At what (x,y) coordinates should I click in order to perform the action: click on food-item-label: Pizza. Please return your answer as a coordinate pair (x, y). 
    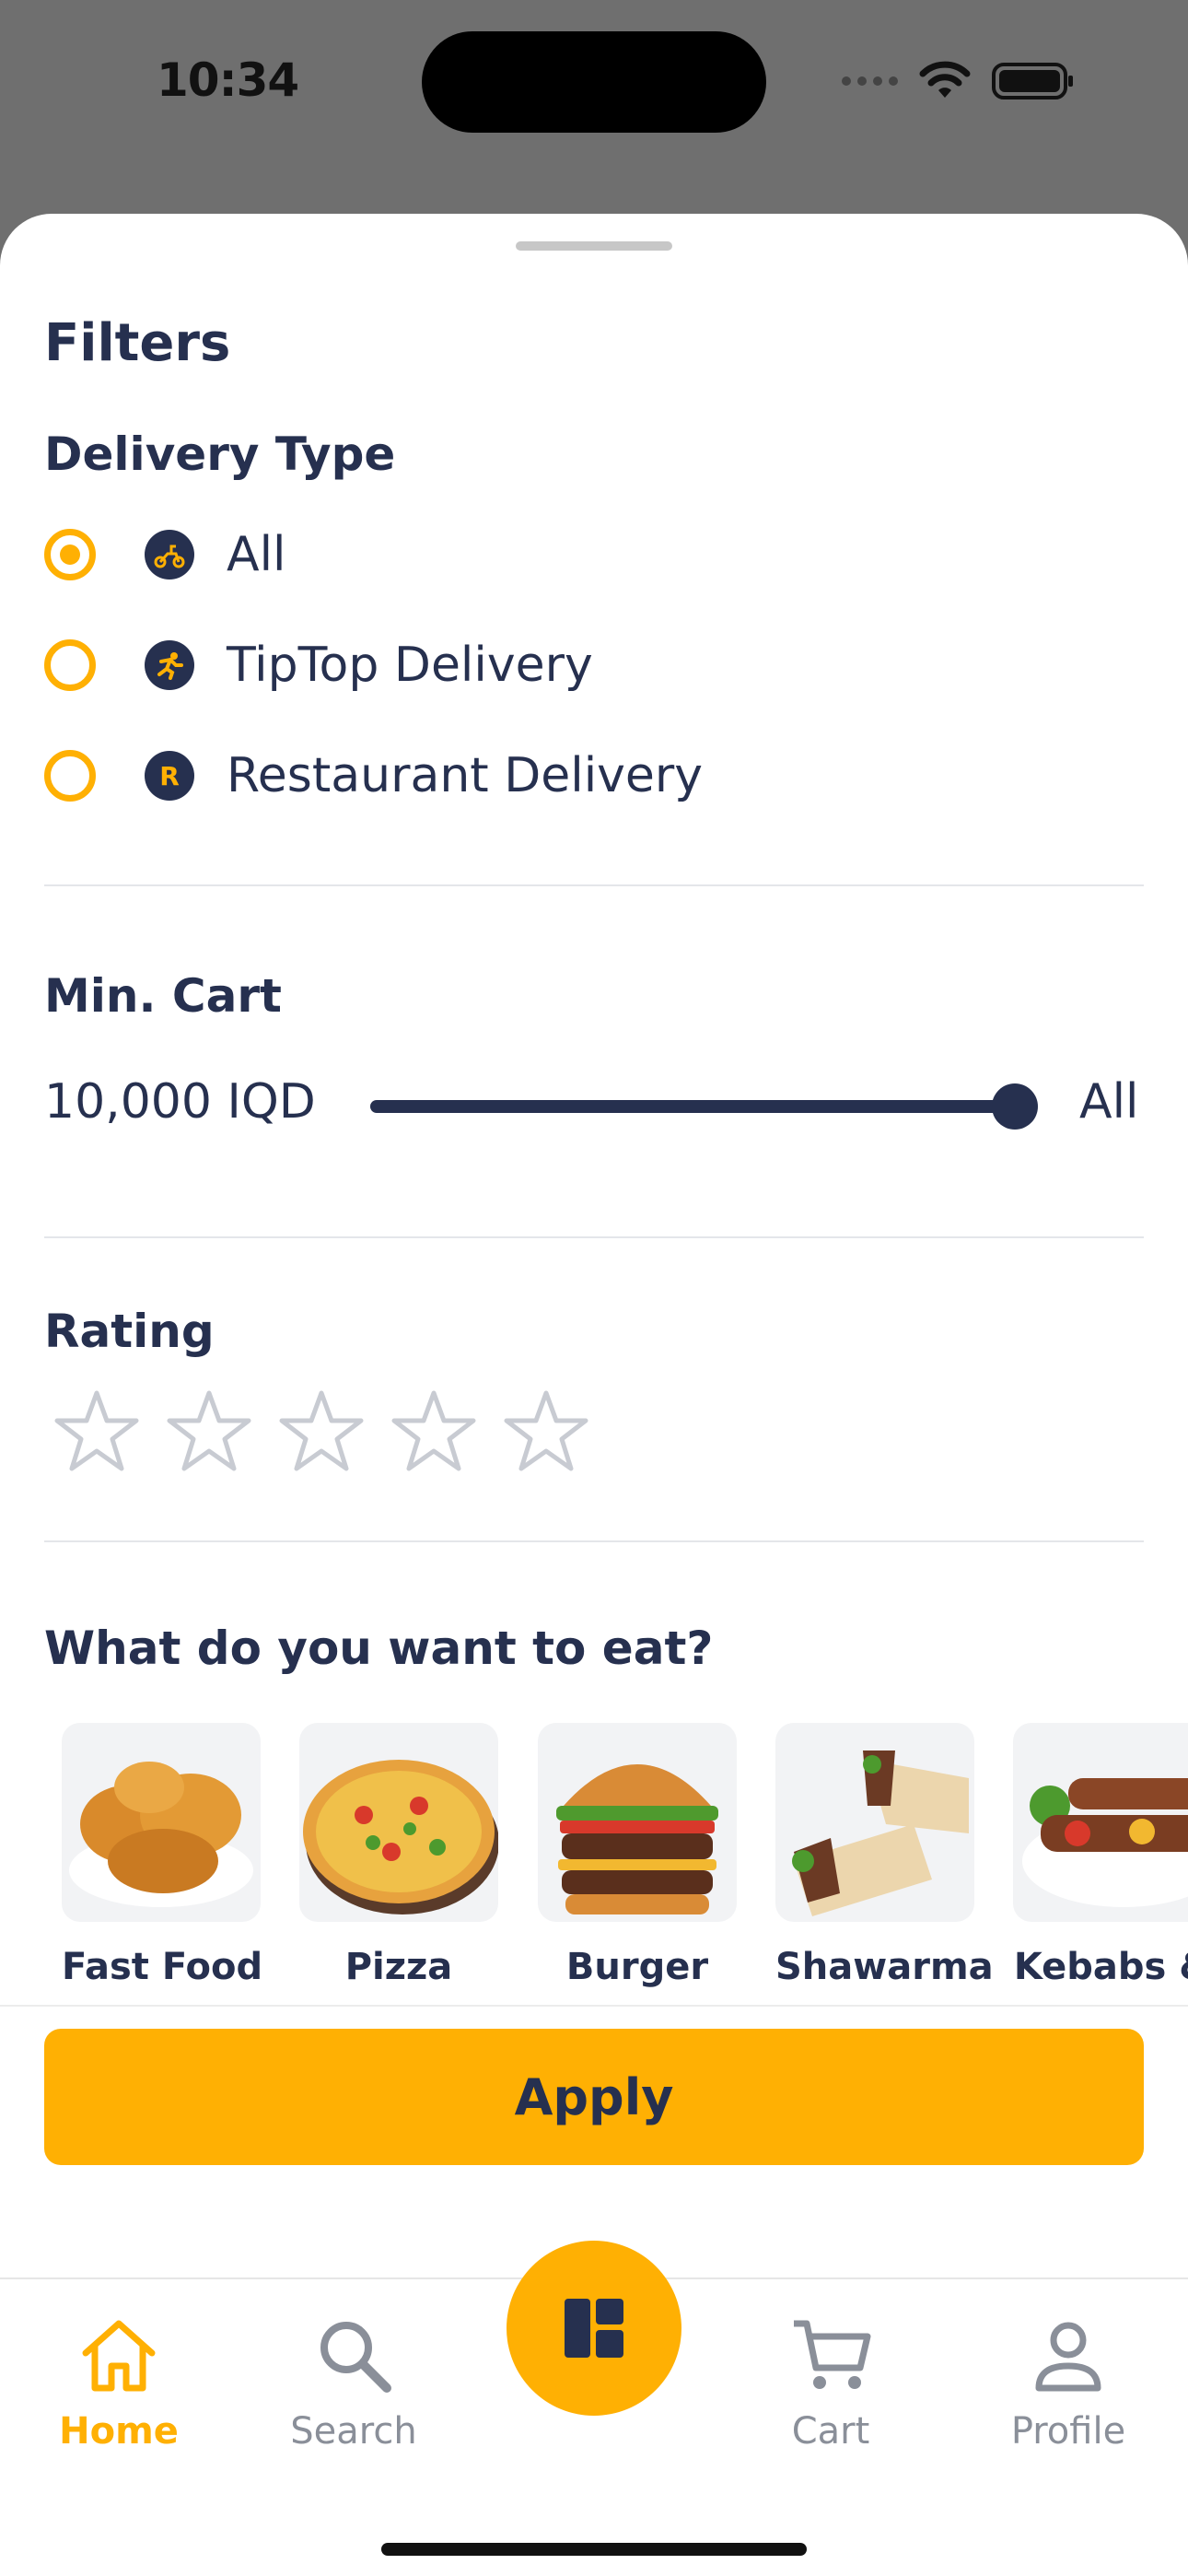
    Looking at the image, I should click on (398, 1967).